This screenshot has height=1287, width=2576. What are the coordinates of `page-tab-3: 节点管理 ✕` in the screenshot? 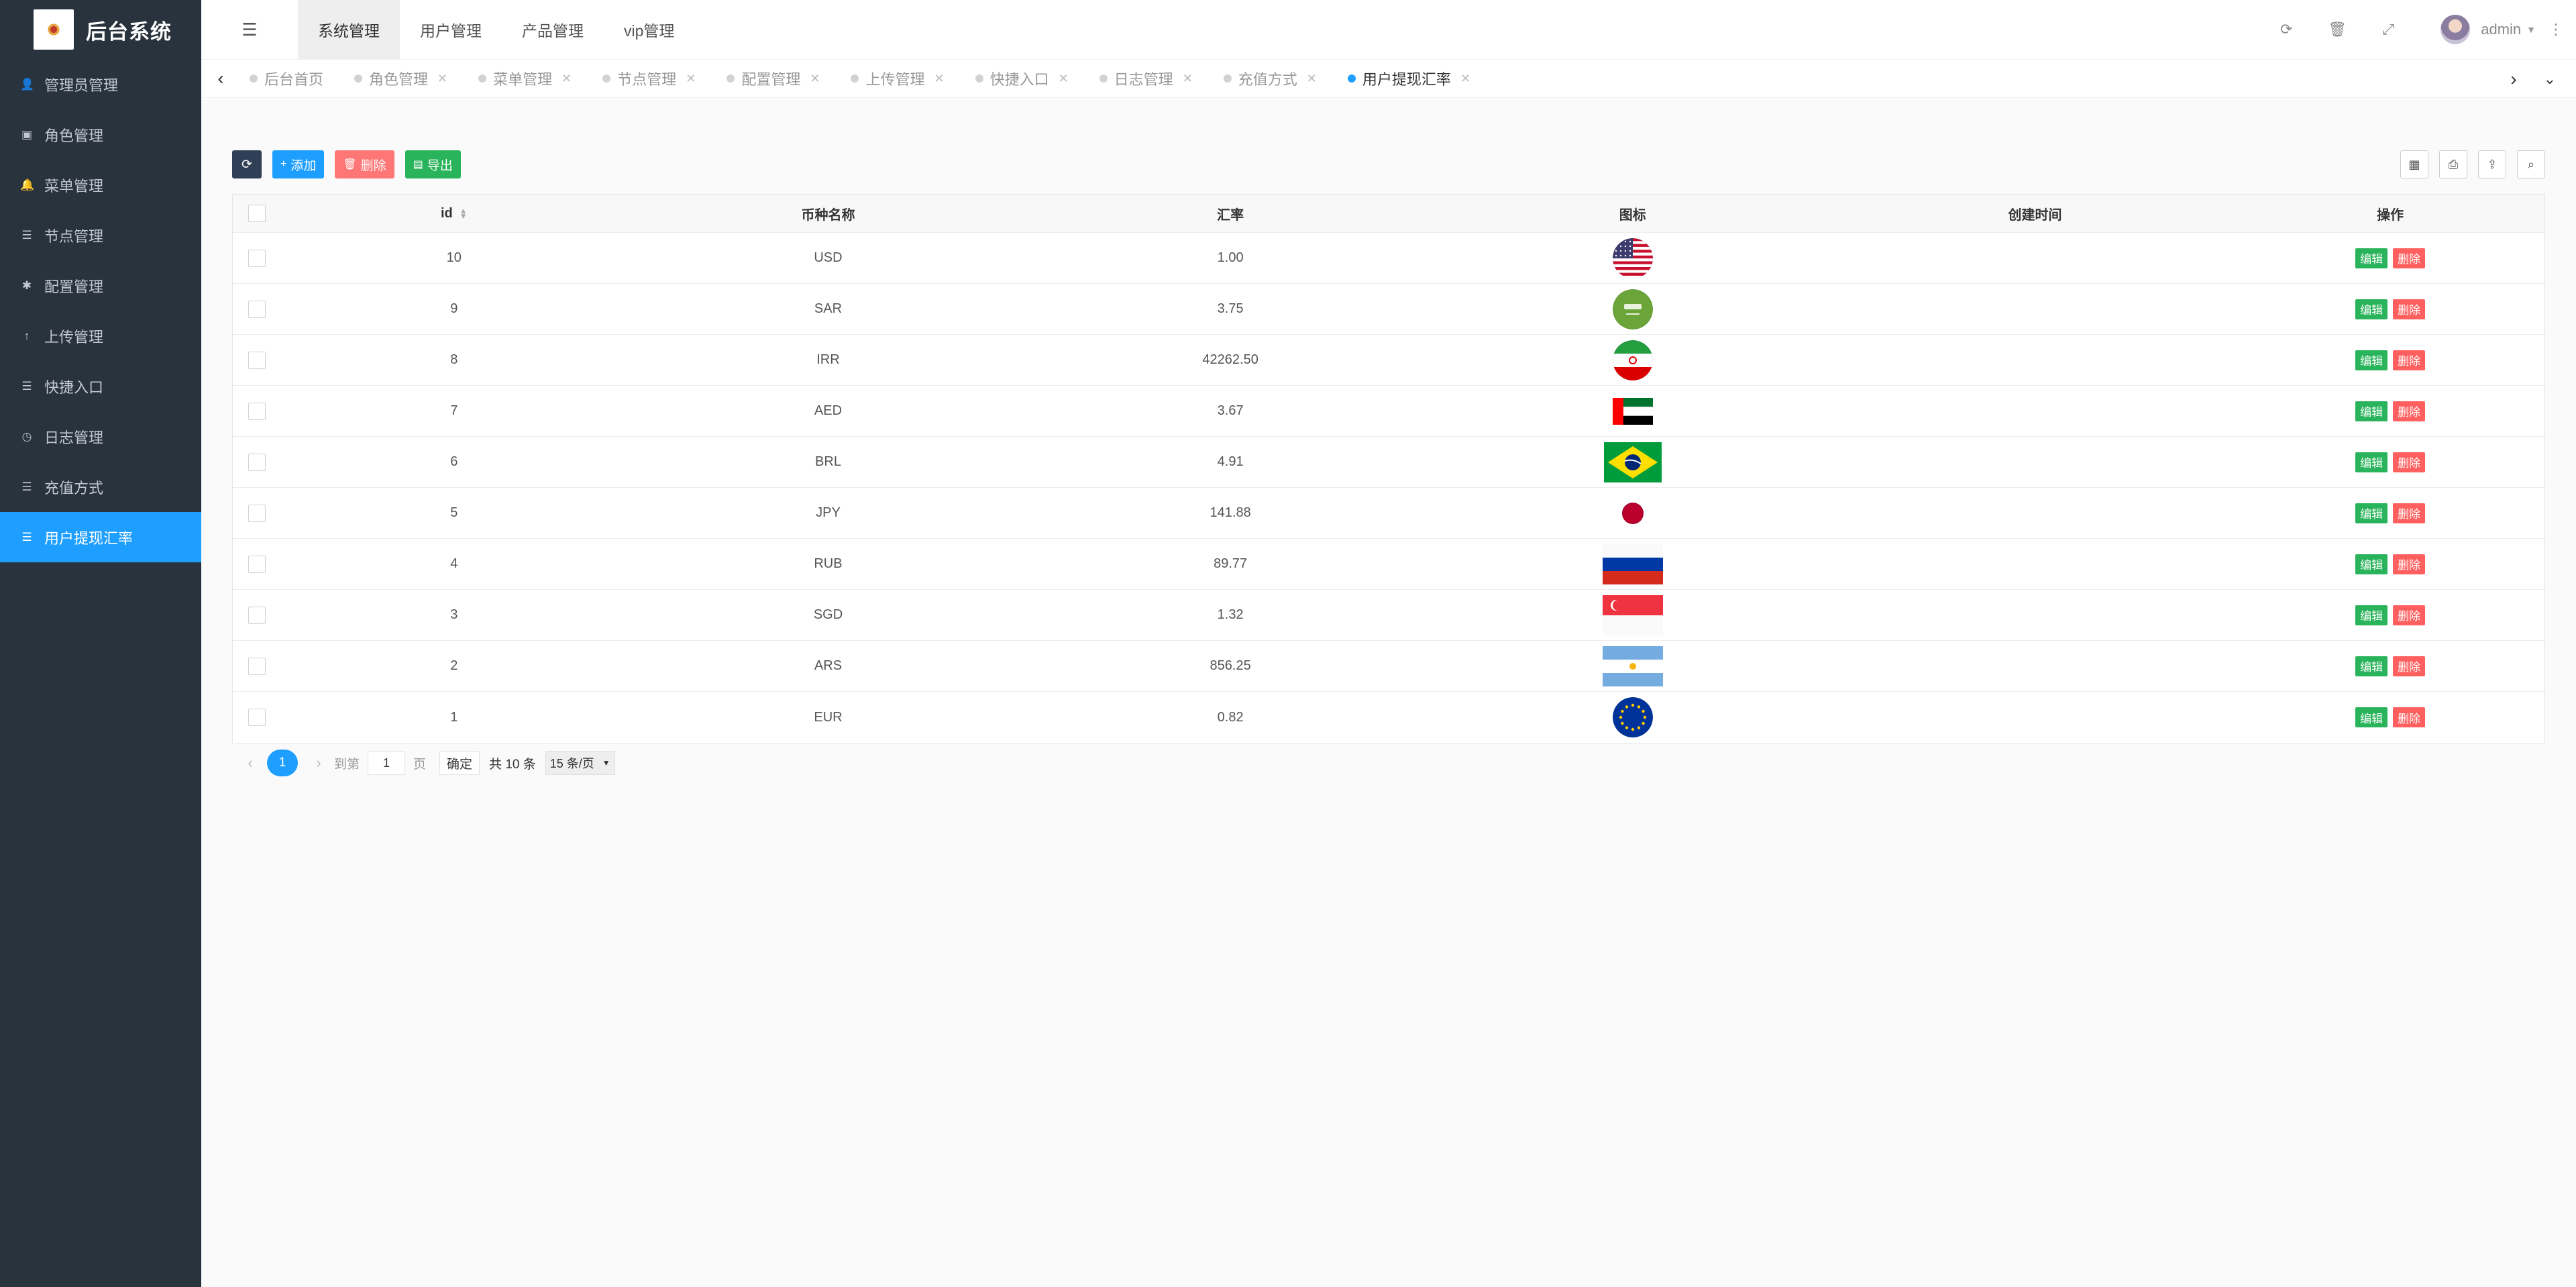 It's located at (649, 78).